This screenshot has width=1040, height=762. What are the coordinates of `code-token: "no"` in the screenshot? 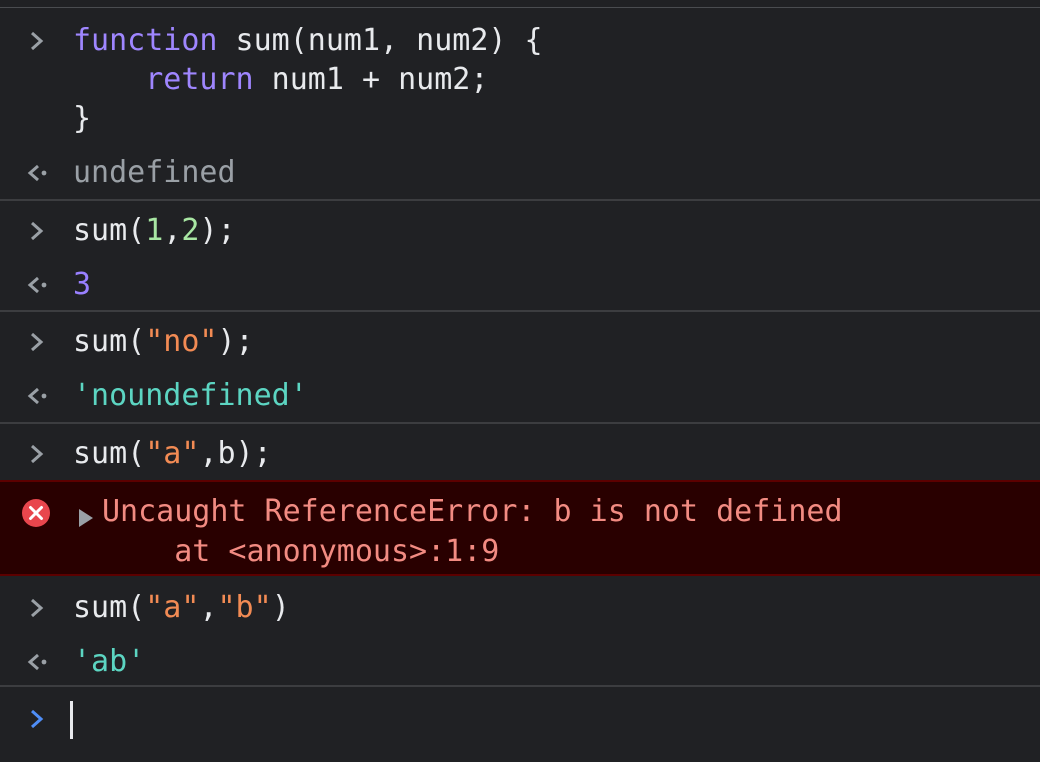 It's located at (181, 341).